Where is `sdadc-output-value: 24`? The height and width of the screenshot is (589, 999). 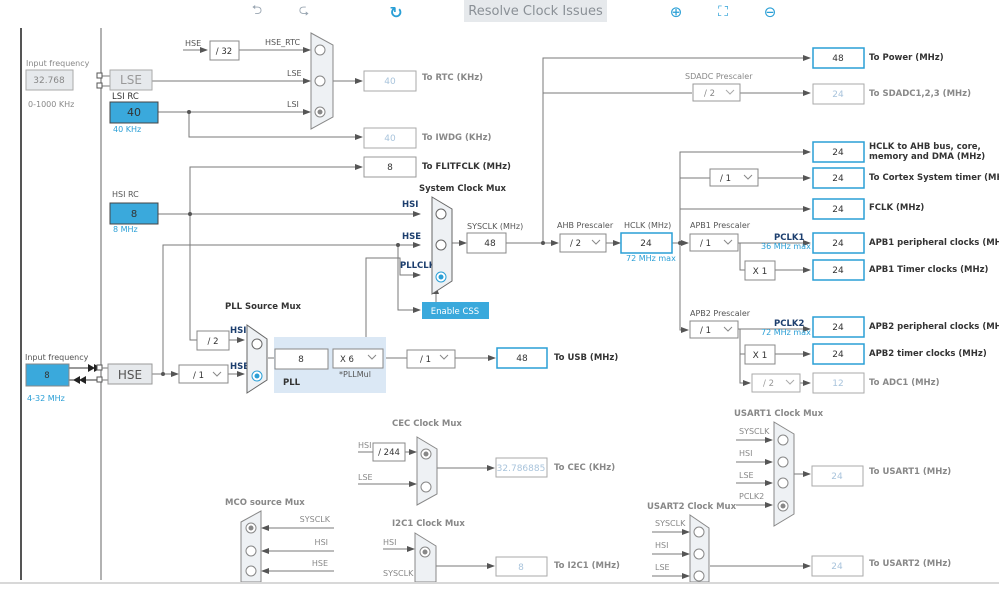 sdadc-output-value: 24 is located at coordinates (838, 95).